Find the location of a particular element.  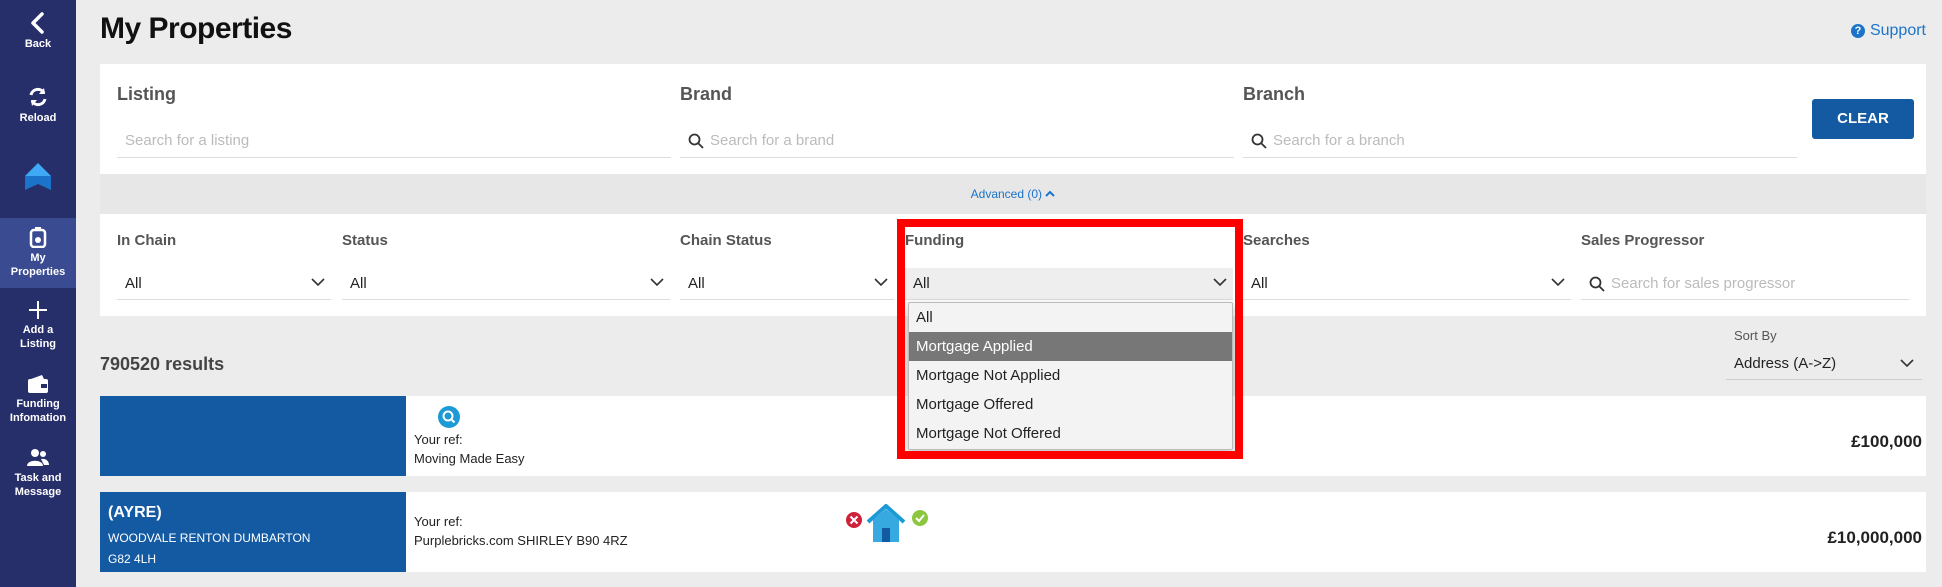

logo is located at coordinates (38, 177).